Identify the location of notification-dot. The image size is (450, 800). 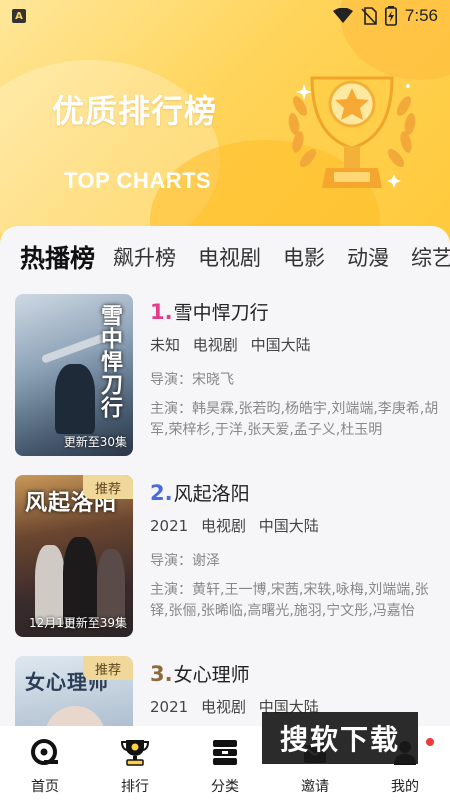
(430, 742).